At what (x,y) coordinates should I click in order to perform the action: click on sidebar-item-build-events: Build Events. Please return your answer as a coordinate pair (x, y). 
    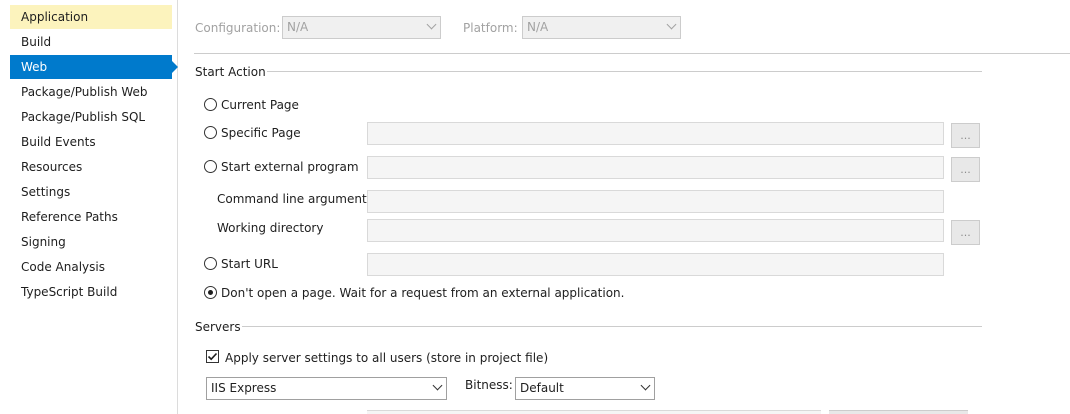
    Looking at the image, I should click on (91, 142).